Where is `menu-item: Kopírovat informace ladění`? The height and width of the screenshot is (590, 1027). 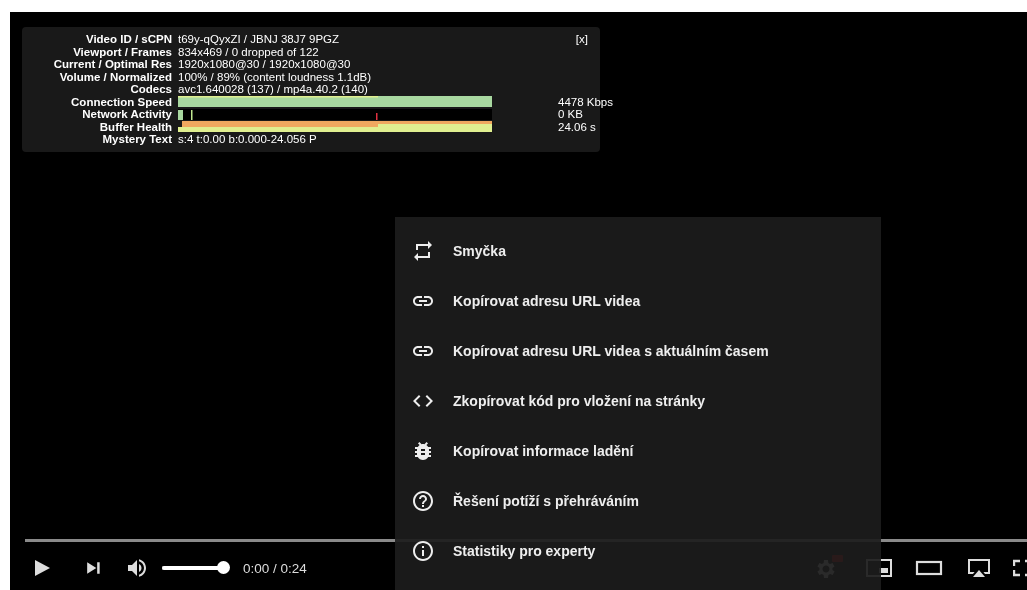 menu-item: Kopírovat informace ladění is located at coordinates (638, 451).